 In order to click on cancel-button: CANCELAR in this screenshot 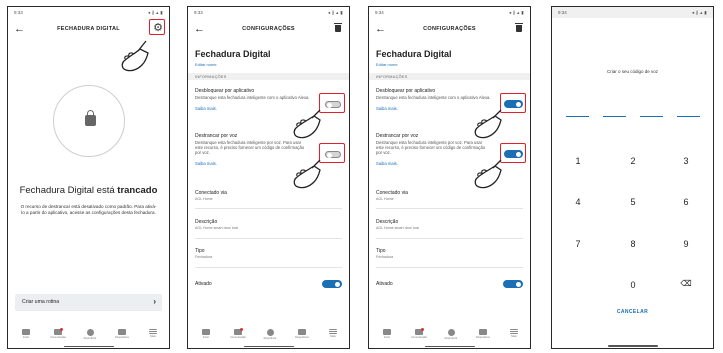, I will do `click(632, 312)`.